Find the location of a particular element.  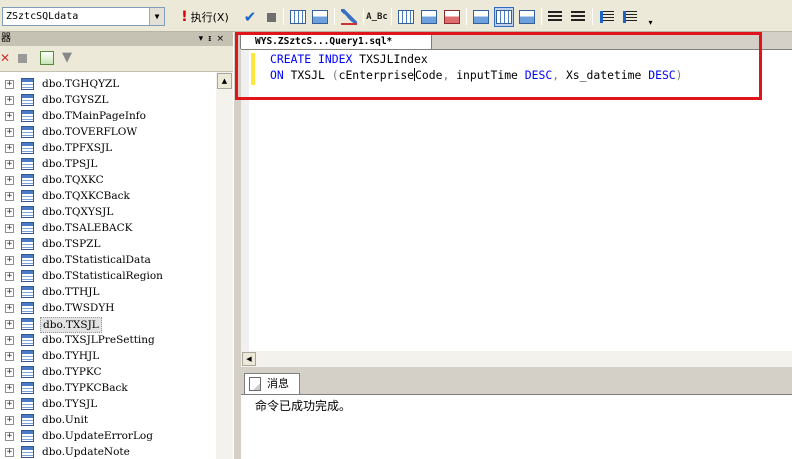

tree-item: + dbo.TPFXSJL is located at coordinates (108, 148).